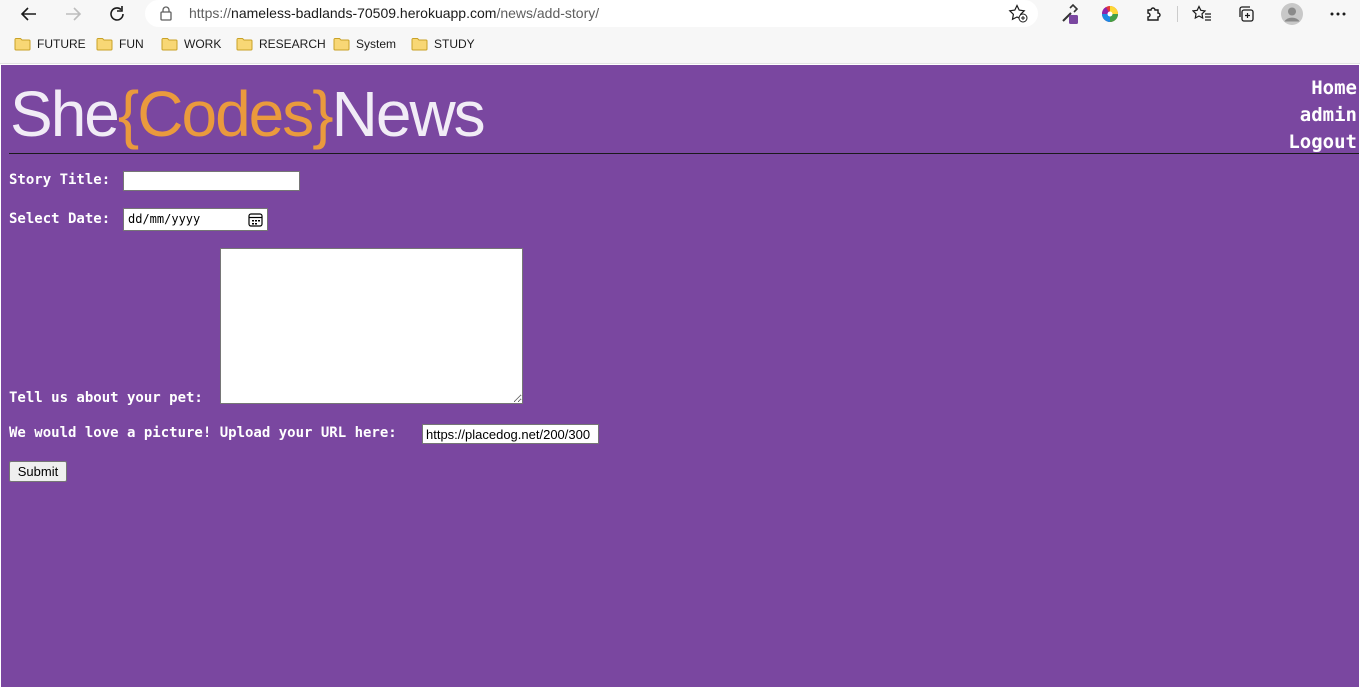 The image size is (1360, 687). I want to click on nav-home-link: Home, so click(1322, 88).